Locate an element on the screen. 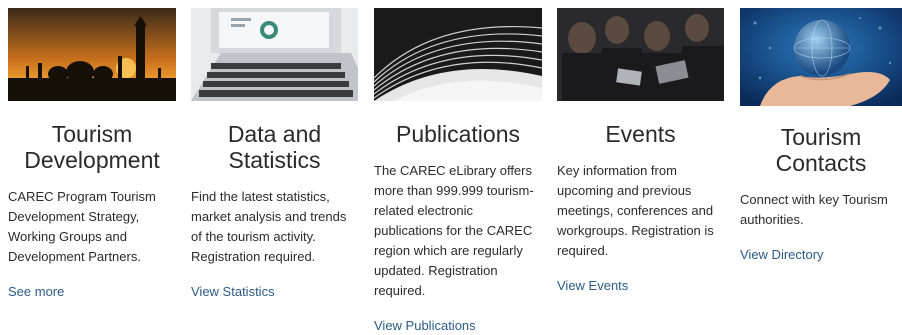 Image resolution: width=902 pixels, height=335 pixels. view-directory-link: View Directory is located at coordinates (782, 255).